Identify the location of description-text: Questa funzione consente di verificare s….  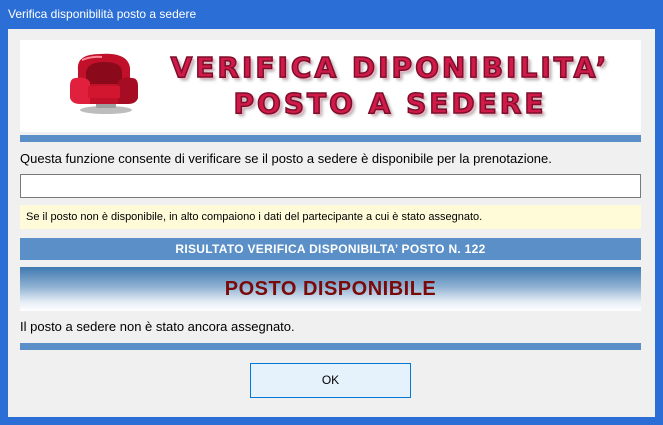
(286, 158).